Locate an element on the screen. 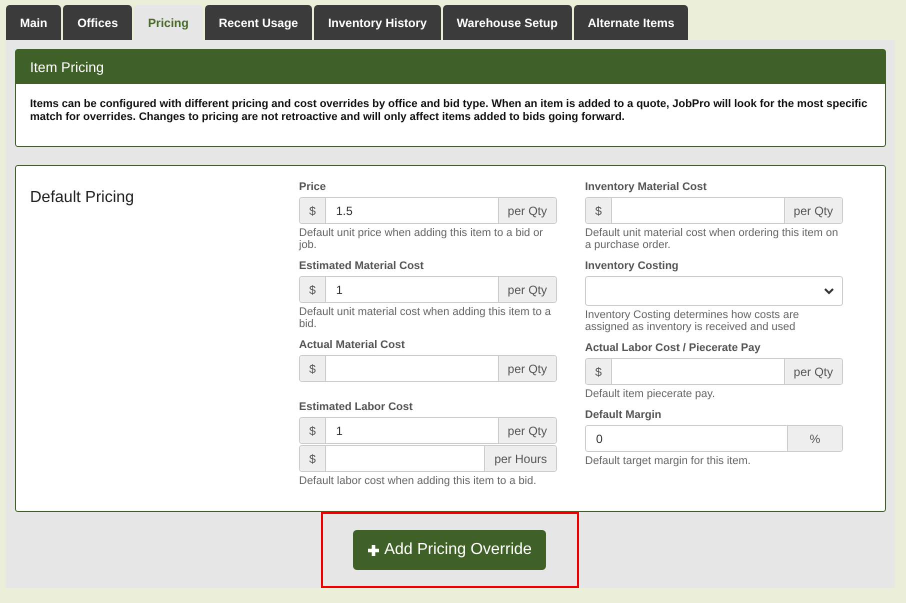 The width and height of the screenshot is (906, 603). unit-addon: % is located at coordinates (815, 438).